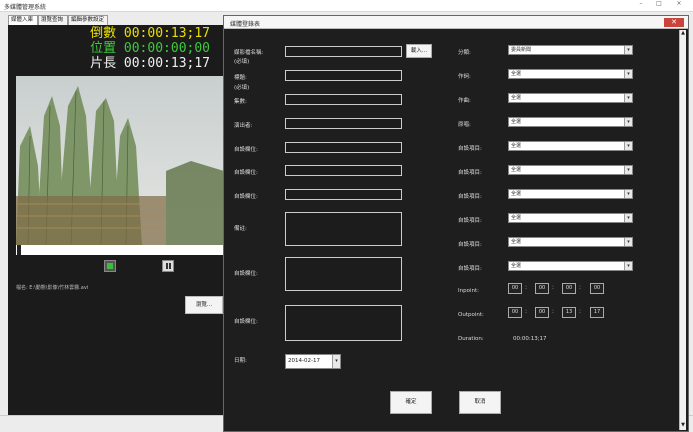 The image size is (693, 432). Describe the element at coordinates (570, 218) in the screenshot. I see `custom-item-select-4: 全選 ▾` at that location.